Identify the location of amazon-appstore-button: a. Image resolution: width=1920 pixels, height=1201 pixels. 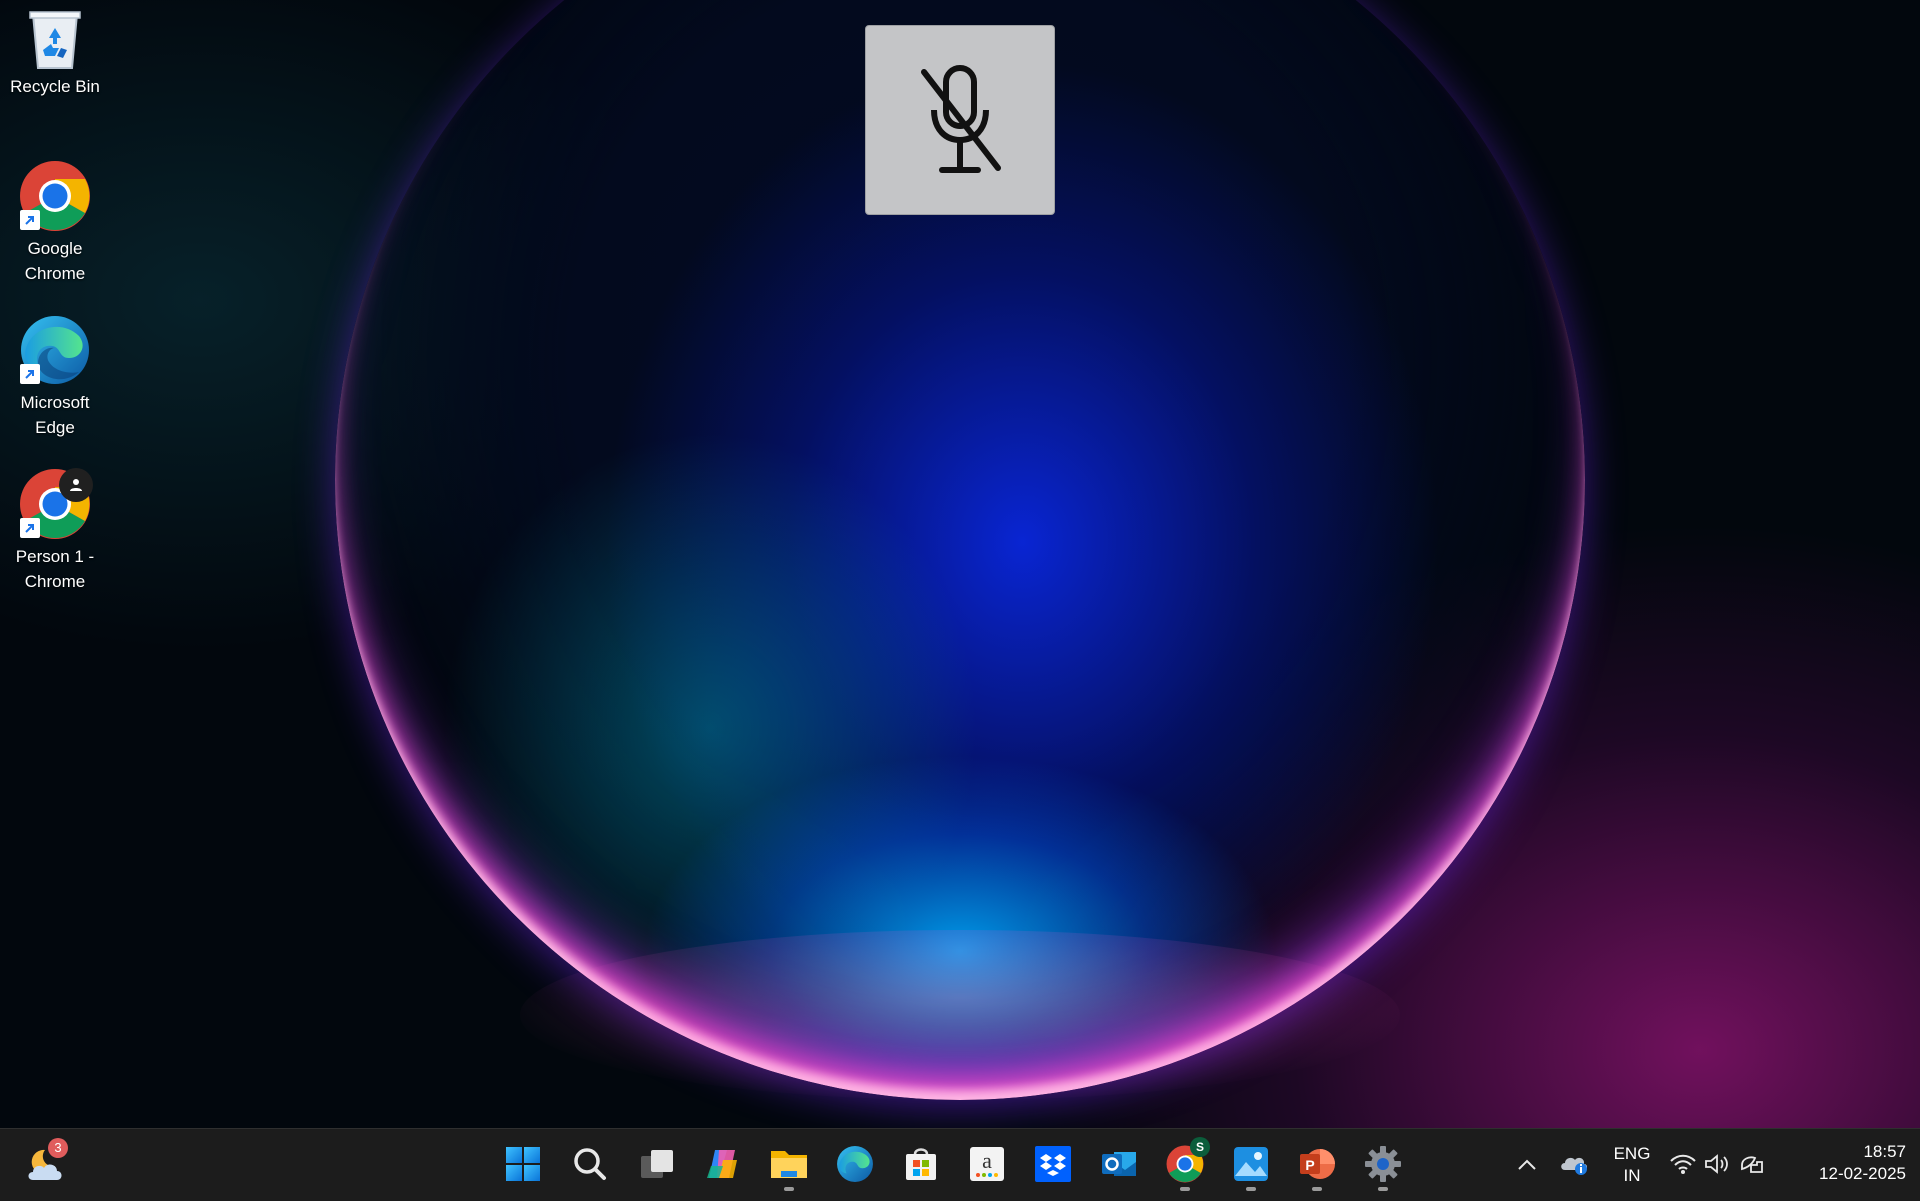
(987, 1164).